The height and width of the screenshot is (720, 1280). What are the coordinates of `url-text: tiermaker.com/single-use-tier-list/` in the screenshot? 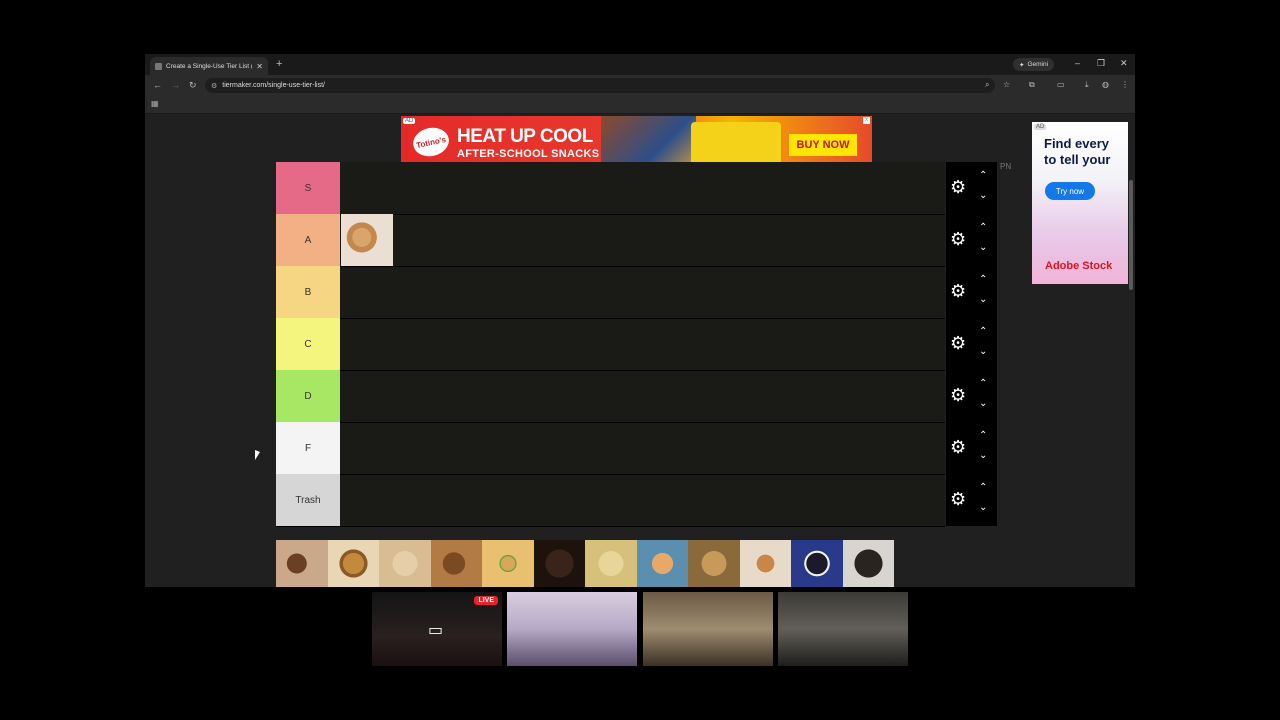 It's located at (273, 85).